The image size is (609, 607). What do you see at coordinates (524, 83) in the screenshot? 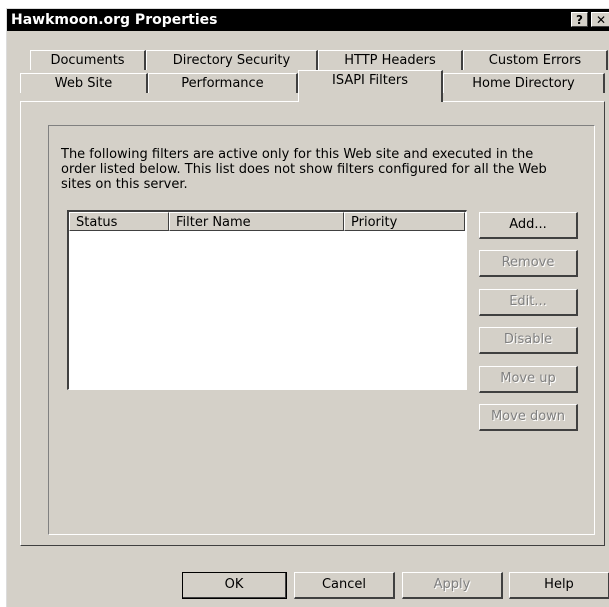
I see `tab-home-directory: Home Directory` at bounding box center [524, 83].